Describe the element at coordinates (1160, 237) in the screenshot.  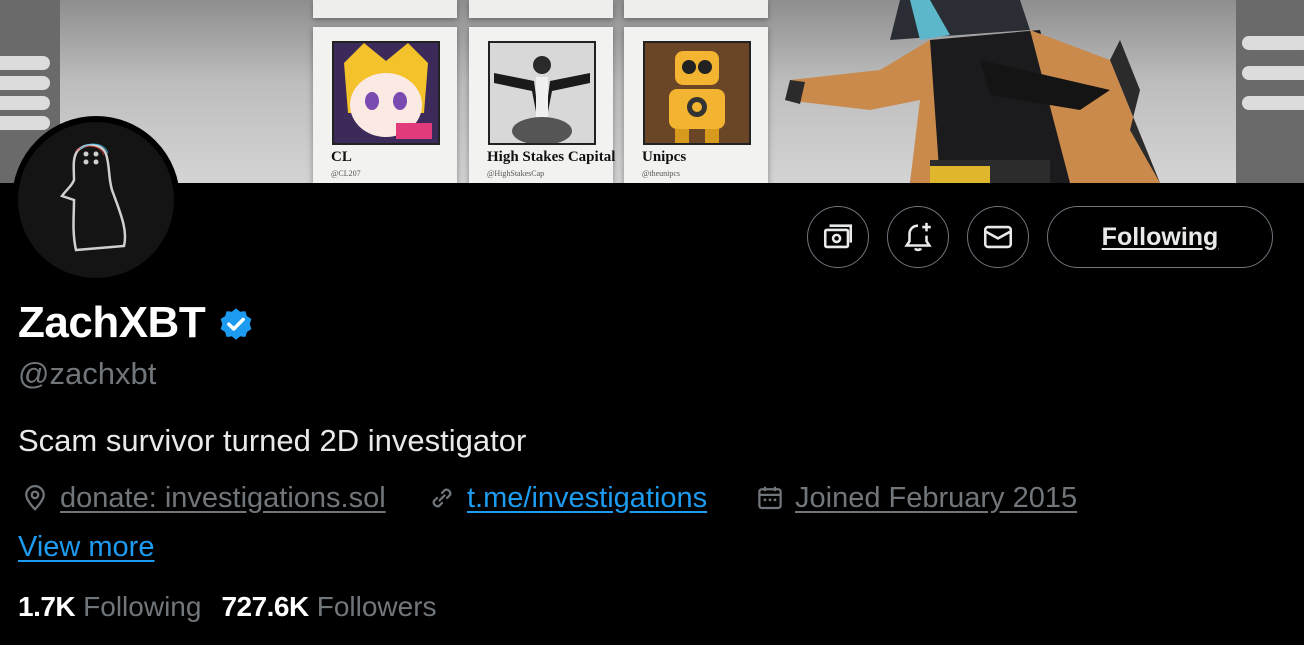
I see `following-button: Following` at that location.